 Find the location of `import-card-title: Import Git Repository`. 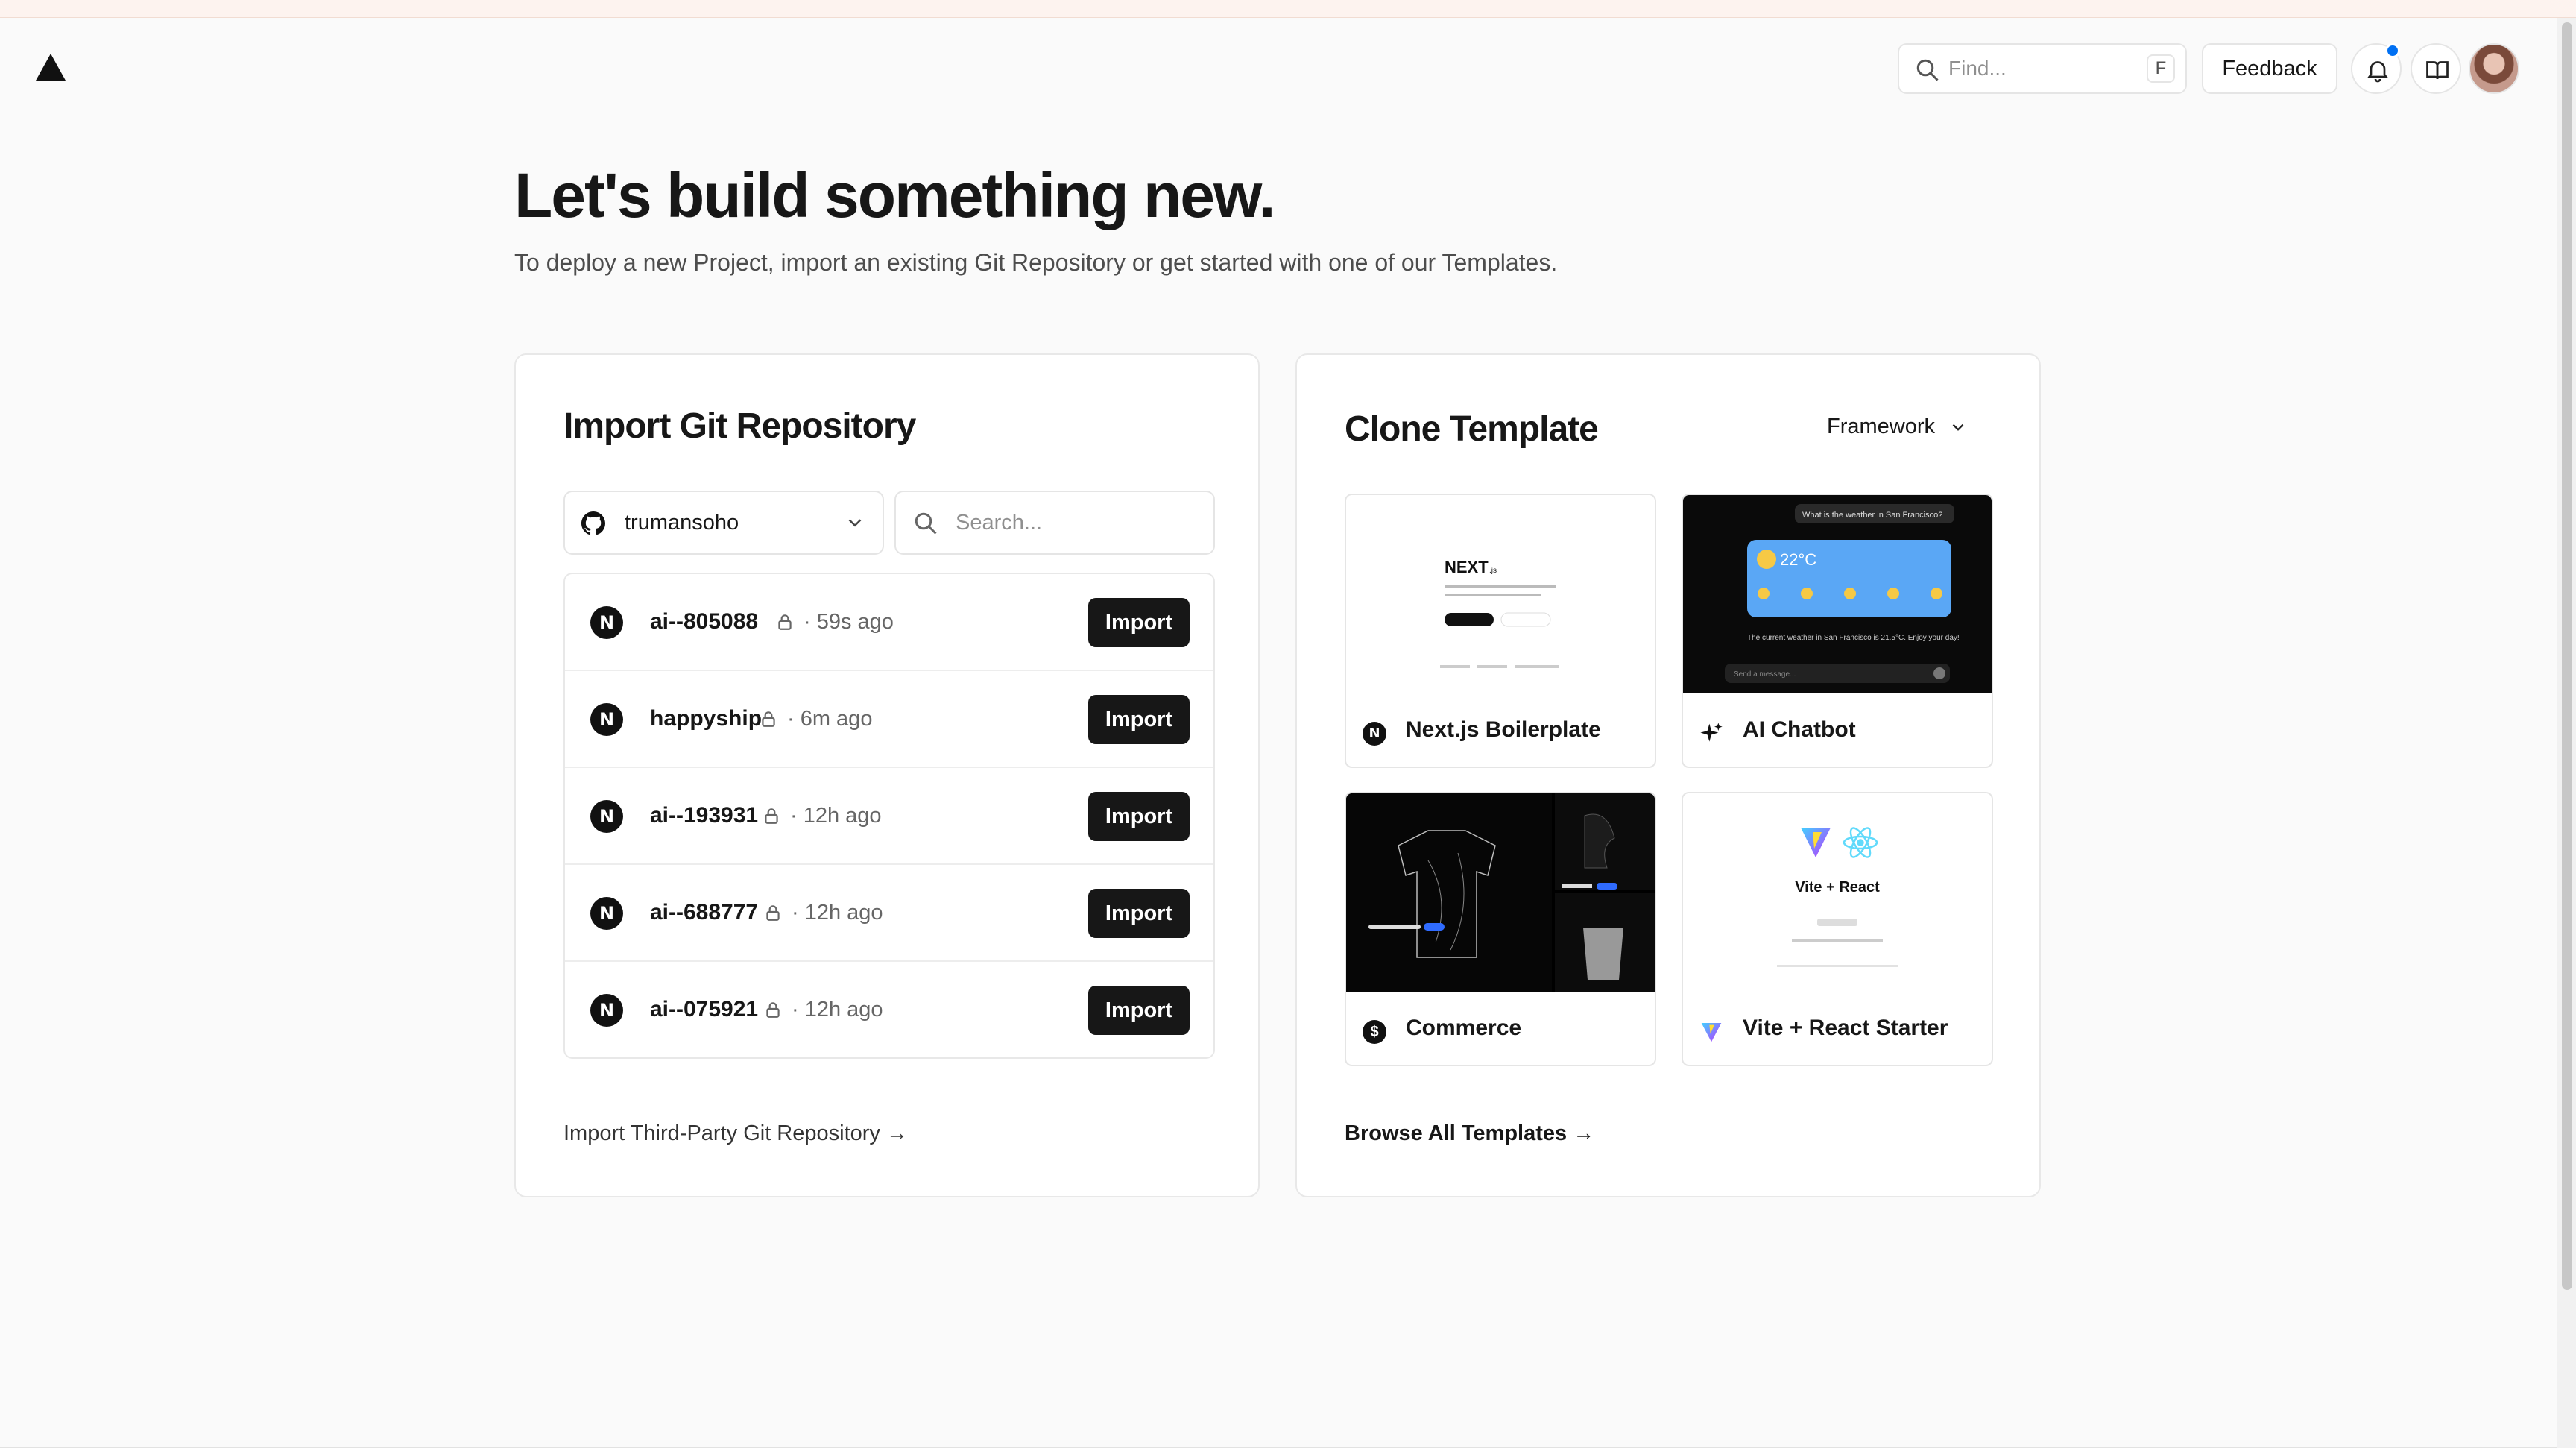

import-card-title: Import Git Repository is located at coordinates (740, 426).